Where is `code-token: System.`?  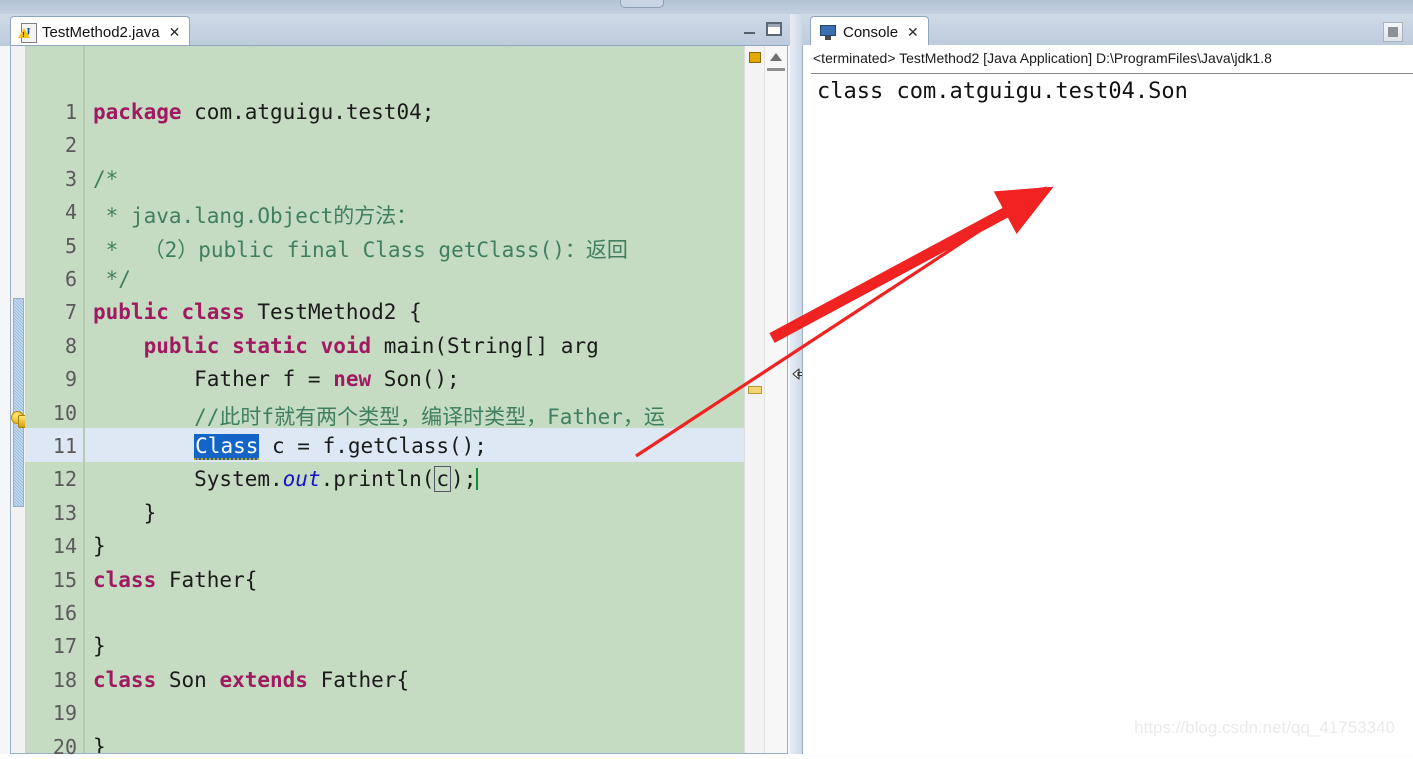
code-token: System. is located at coordinates (188, 479).